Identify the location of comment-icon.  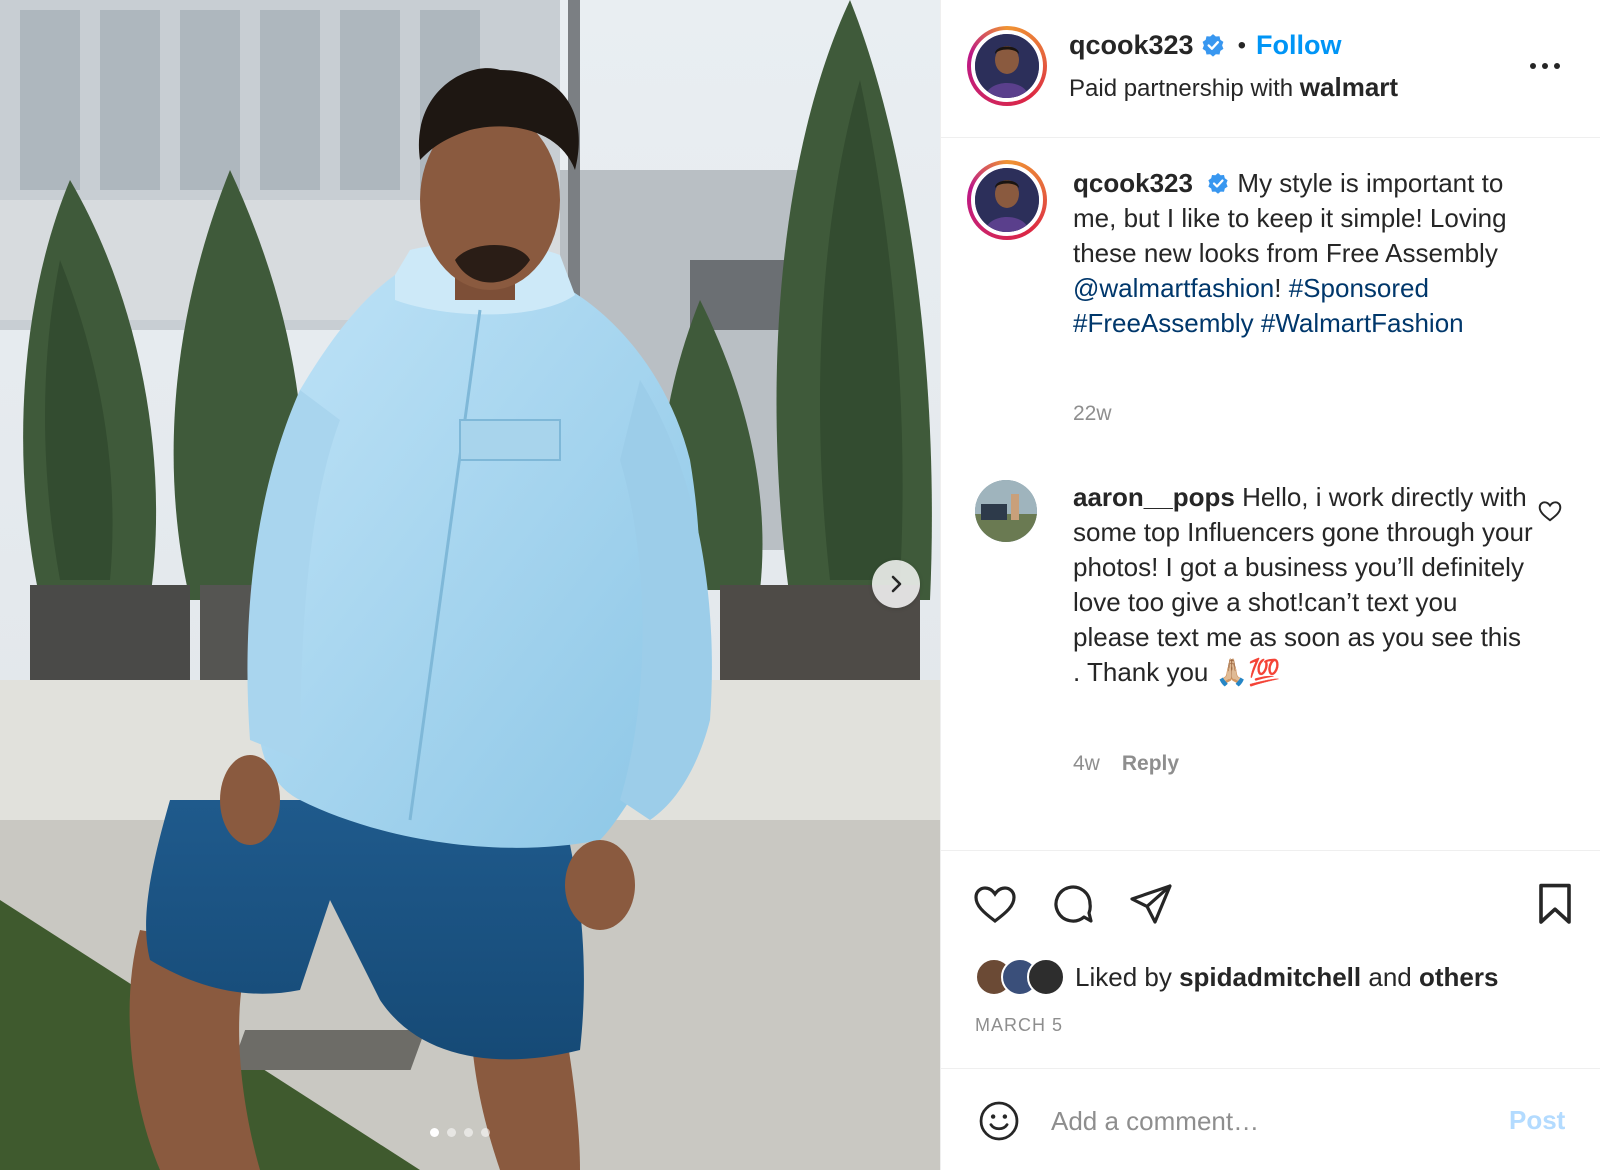
(1073, 904).